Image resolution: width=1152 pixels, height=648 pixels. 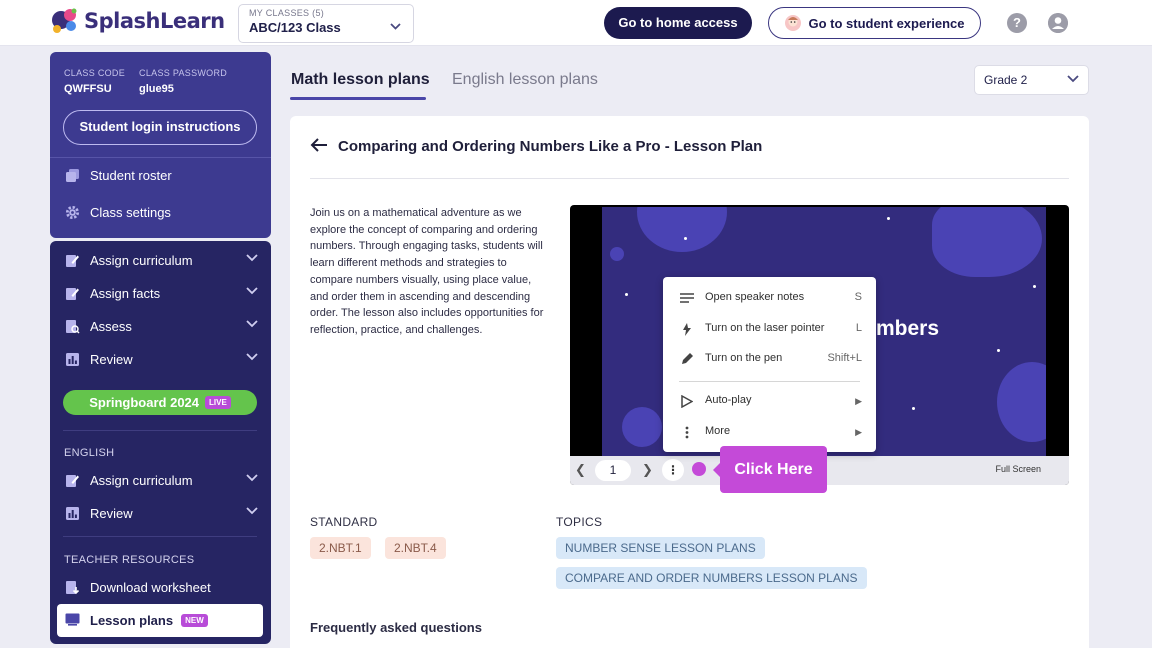 I want to click on sidebar-item-english-assign-curriculum: Assign curriculum, so click(x=161, y=480).